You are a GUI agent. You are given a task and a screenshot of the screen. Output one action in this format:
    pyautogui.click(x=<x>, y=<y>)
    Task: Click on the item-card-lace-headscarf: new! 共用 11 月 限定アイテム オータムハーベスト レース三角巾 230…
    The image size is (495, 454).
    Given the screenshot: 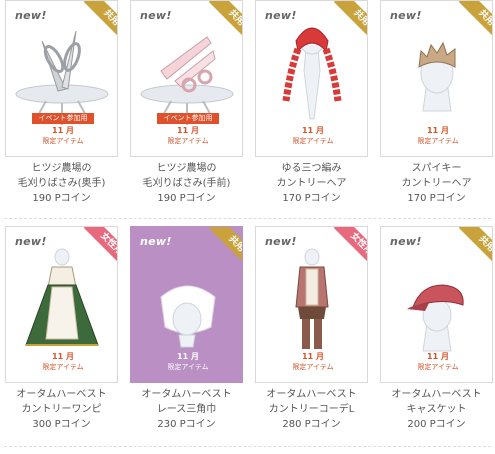 What is the action you would take?
    pyautogui.click(x=186, y=329)
    